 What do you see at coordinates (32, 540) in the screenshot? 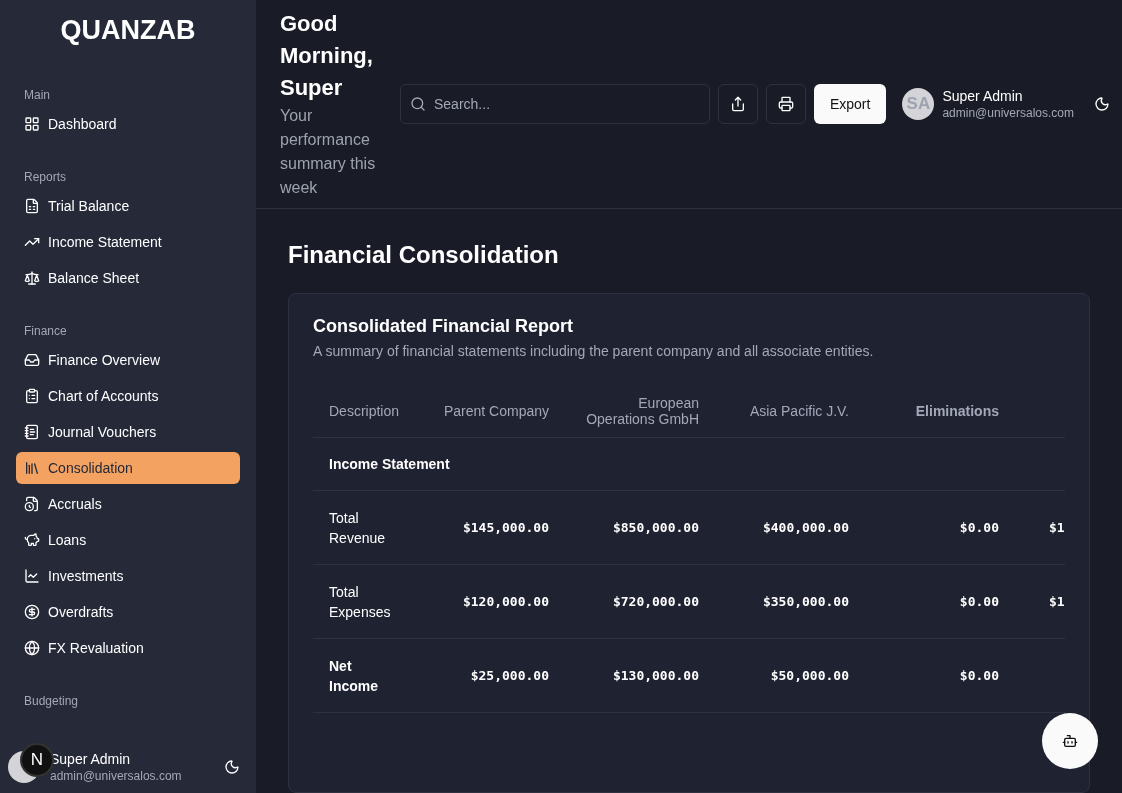
I see `piggy-bank-icon` at bounding box center [32, 540].